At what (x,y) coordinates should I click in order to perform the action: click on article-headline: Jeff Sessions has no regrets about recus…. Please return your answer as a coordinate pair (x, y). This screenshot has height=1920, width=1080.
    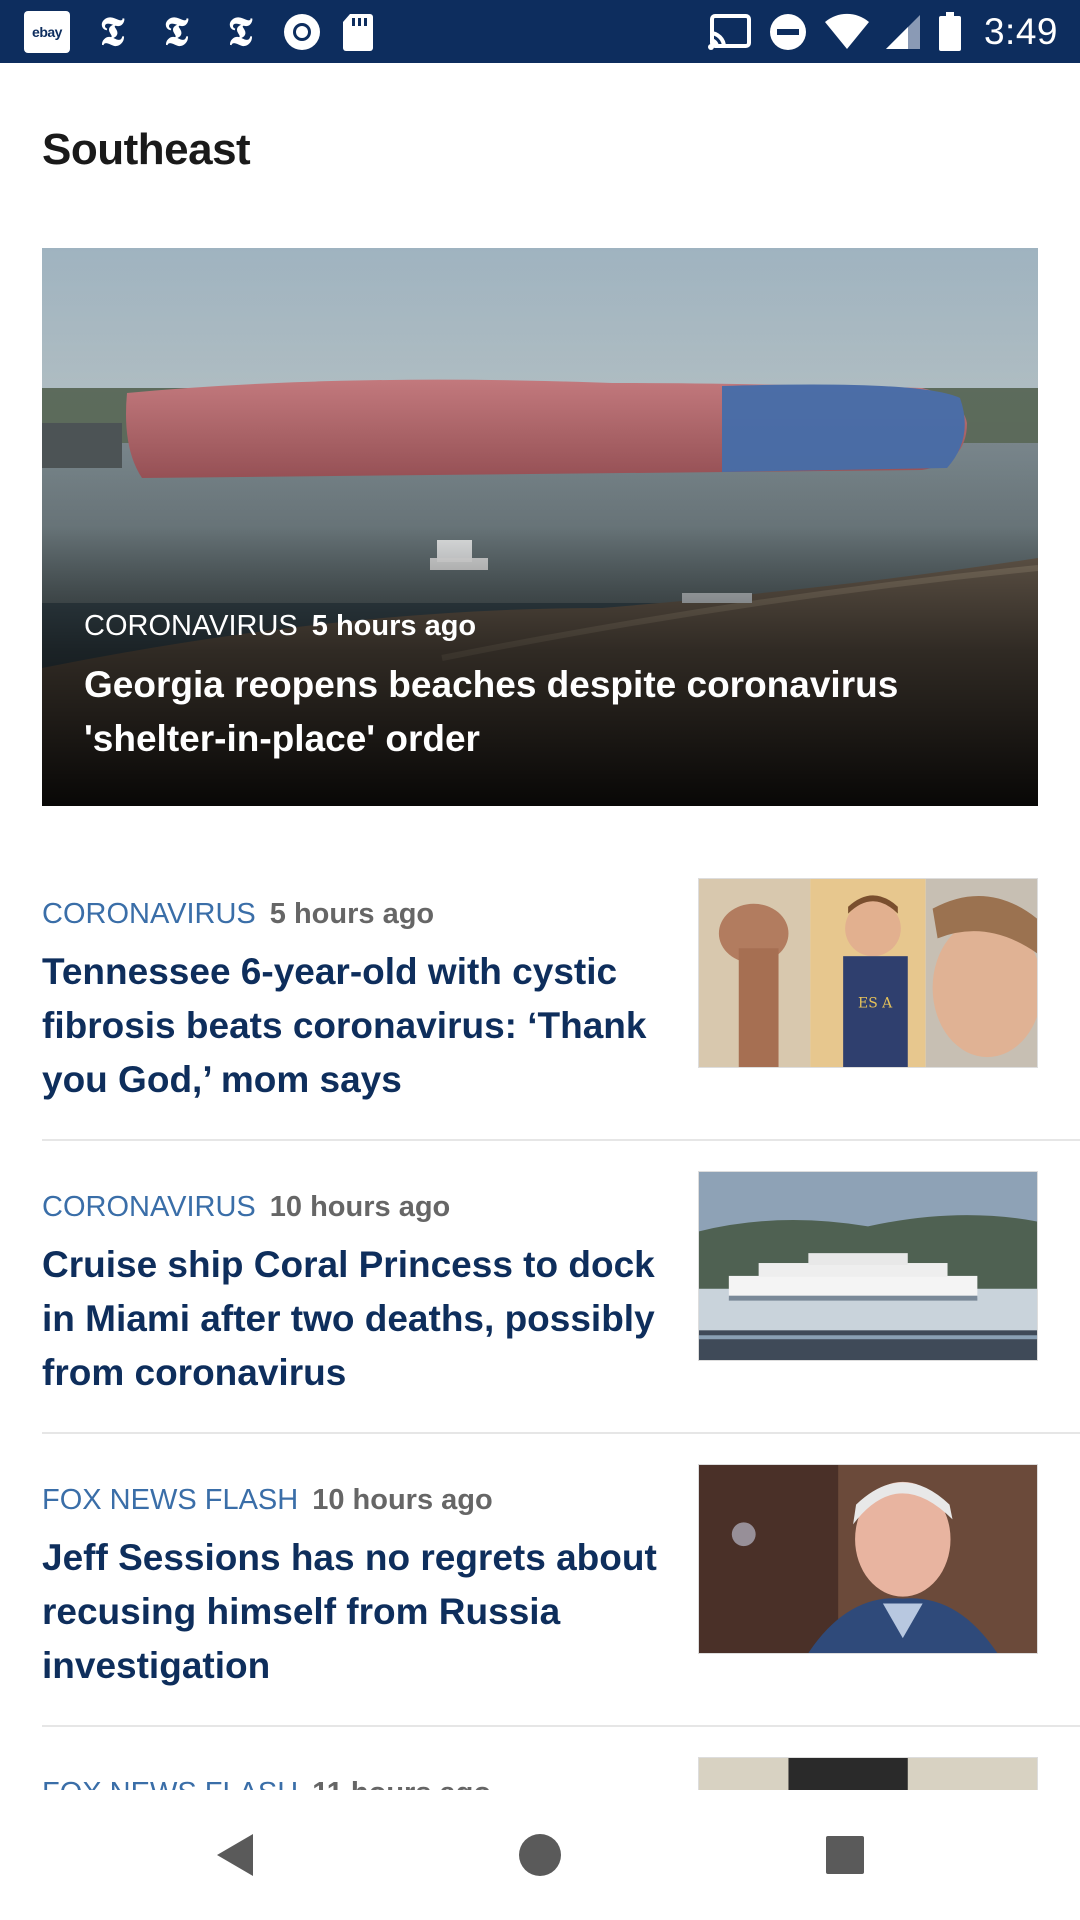
    Looking at the image, I should click on (352, 1612).